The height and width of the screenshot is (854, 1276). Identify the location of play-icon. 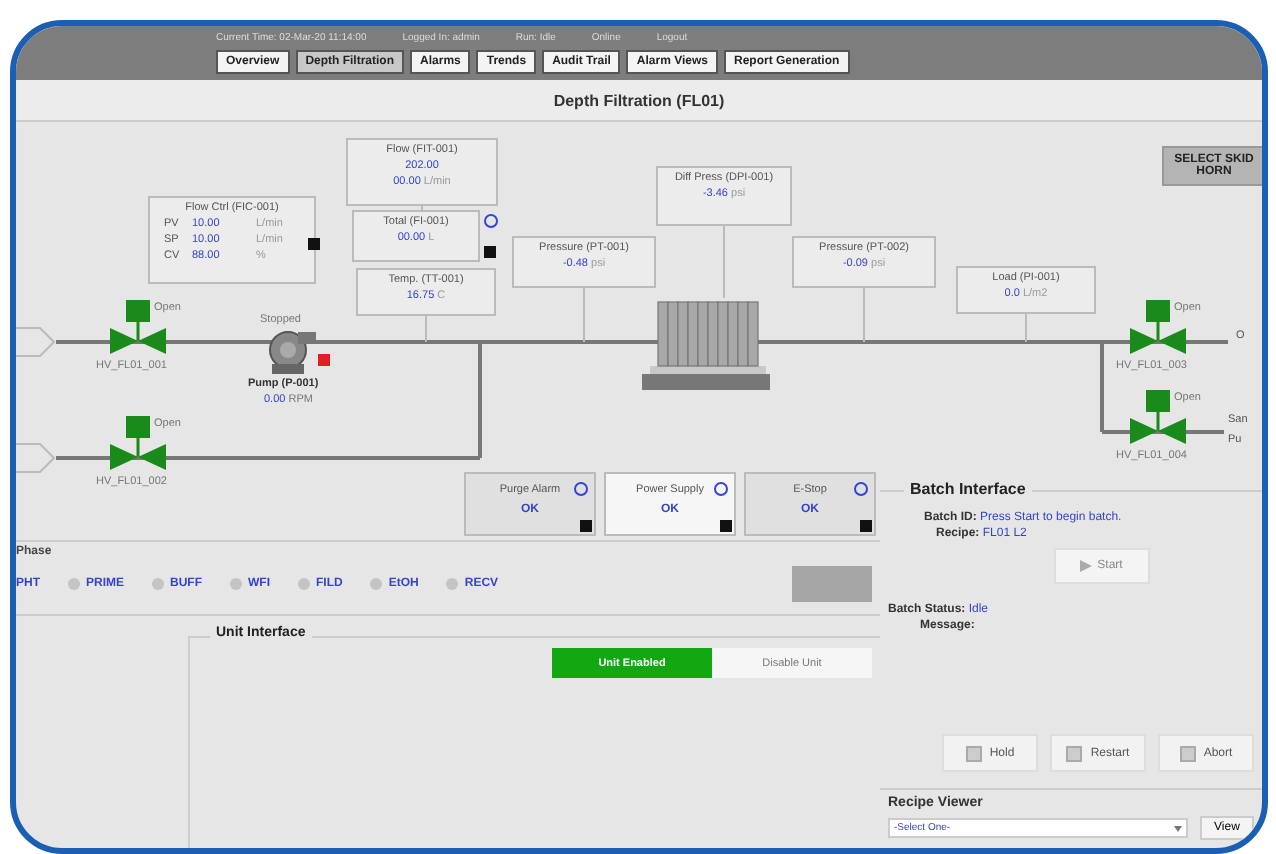
(1085, 566).